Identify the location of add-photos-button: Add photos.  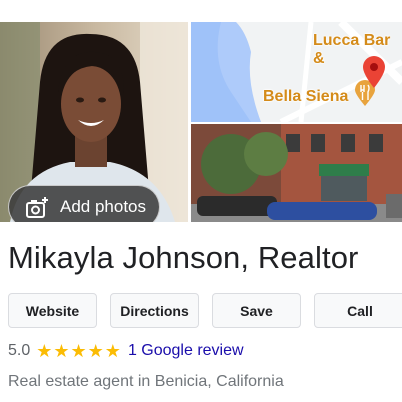
(84, 203).